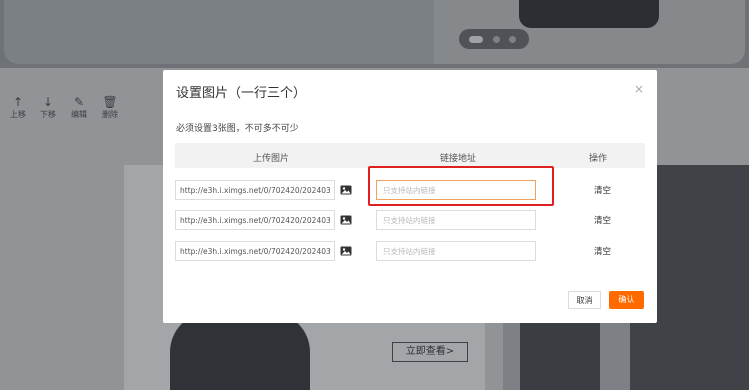 This screenshot has height=390, width=749. Describe the element at coordinates (410, 155) in the screenshot. I see `table-header: 上传图片 链接地址 操作` at that location.